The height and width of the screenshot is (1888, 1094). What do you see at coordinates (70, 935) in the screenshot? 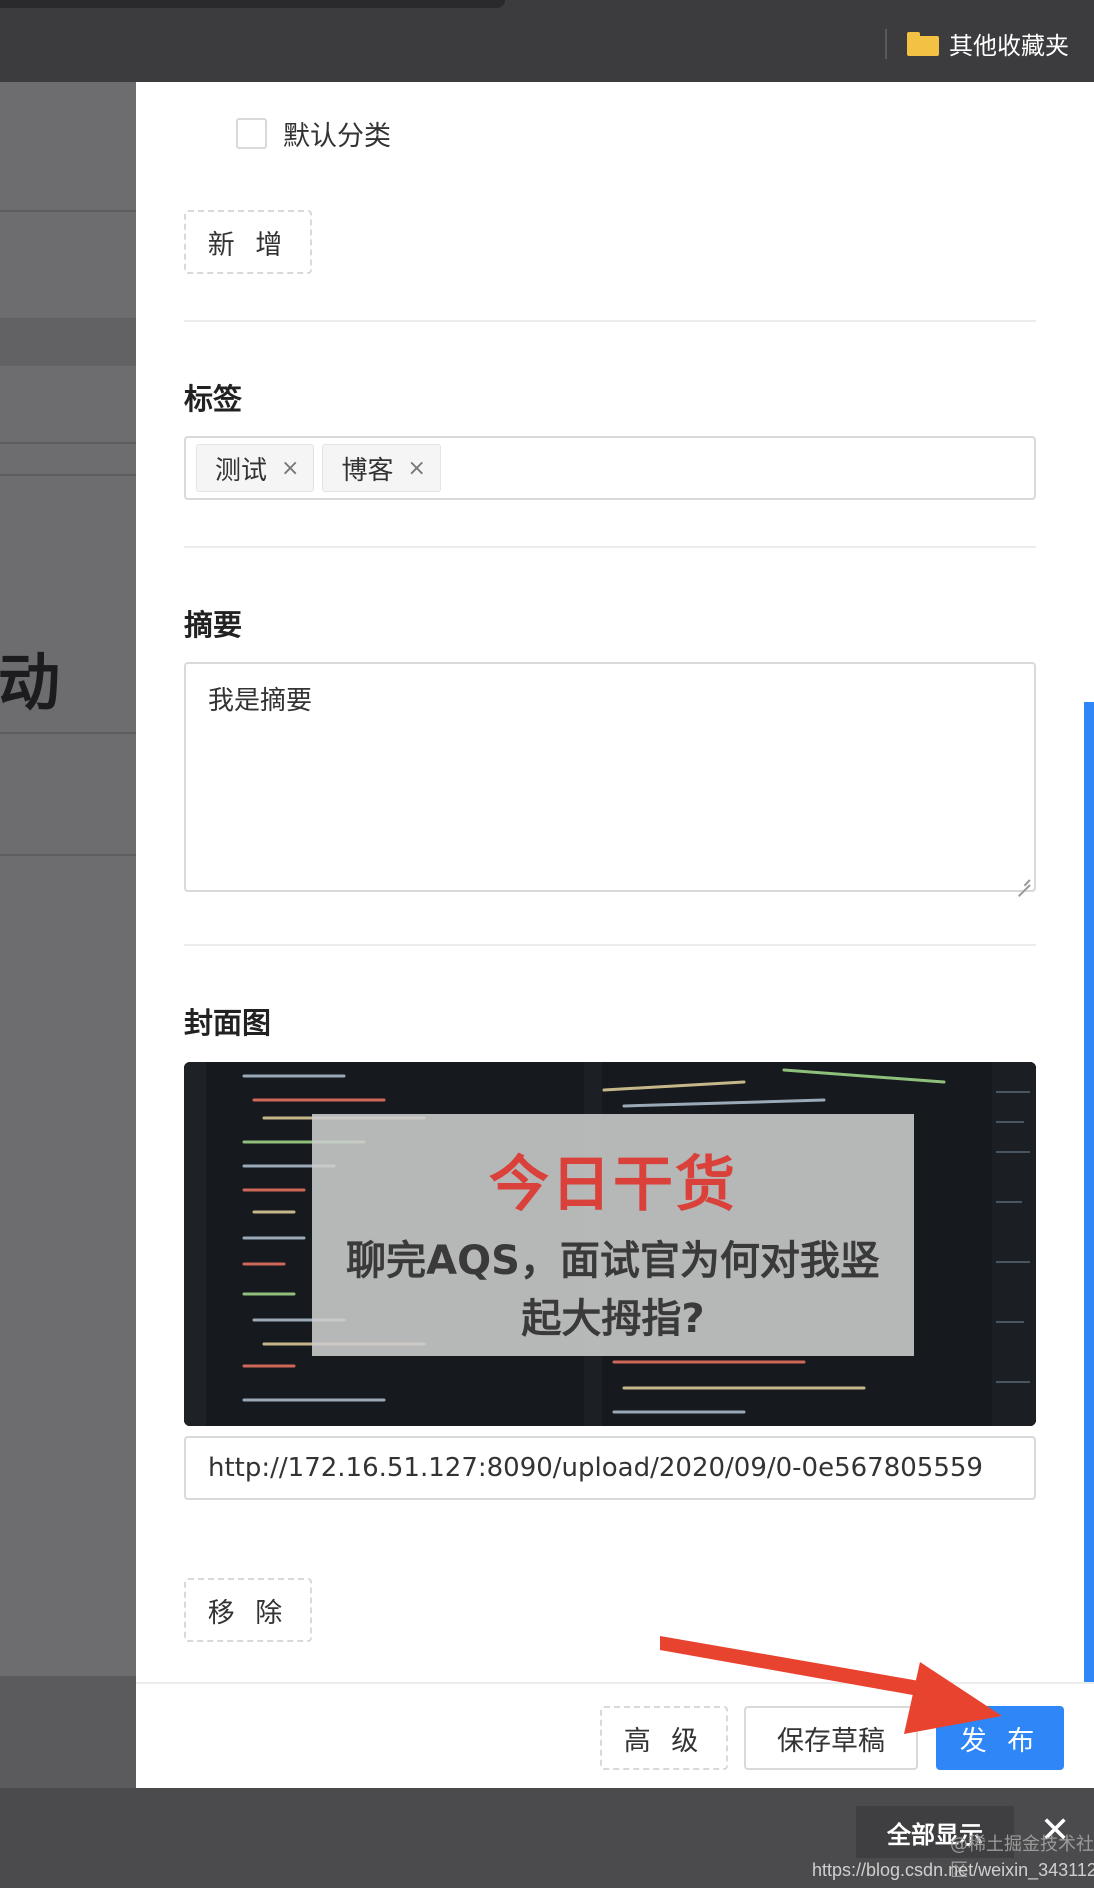
I see `page-backdrop` at bounding box center [70, 935].